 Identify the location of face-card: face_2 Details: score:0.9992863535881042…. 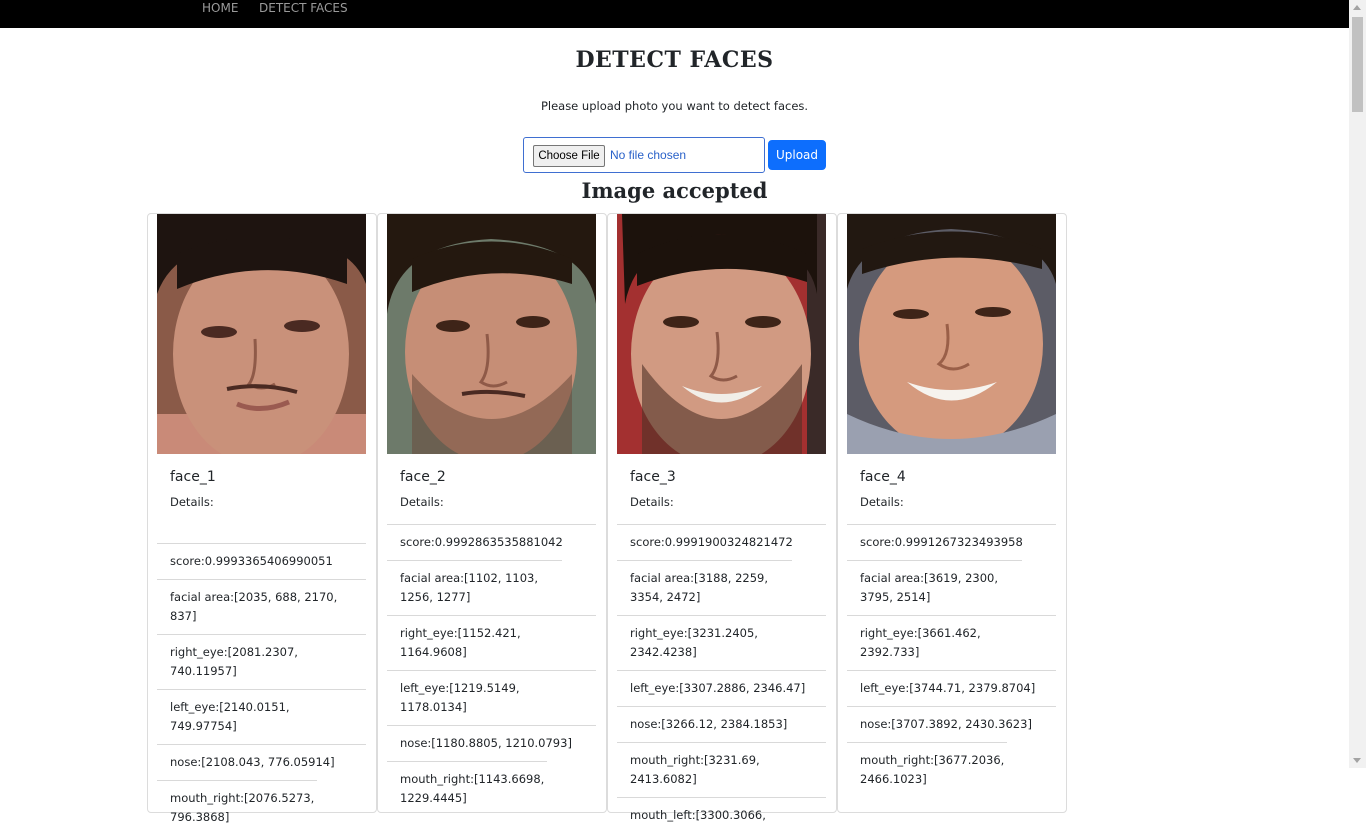
(492, 513).